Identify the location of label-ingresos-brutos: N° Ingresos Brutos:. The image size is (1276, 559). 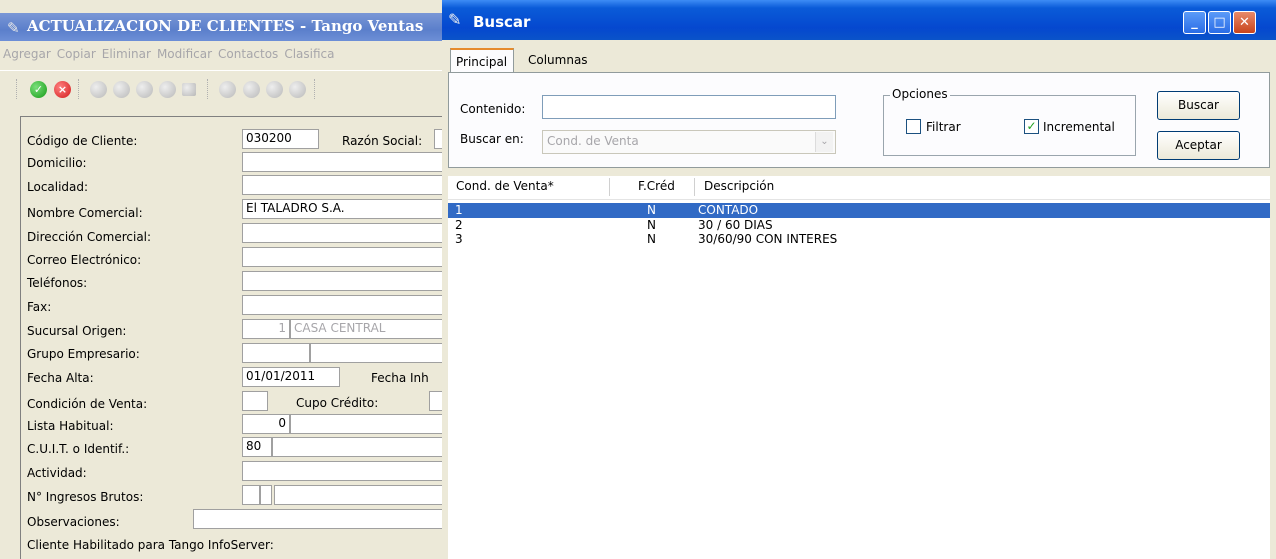
(85, 497).